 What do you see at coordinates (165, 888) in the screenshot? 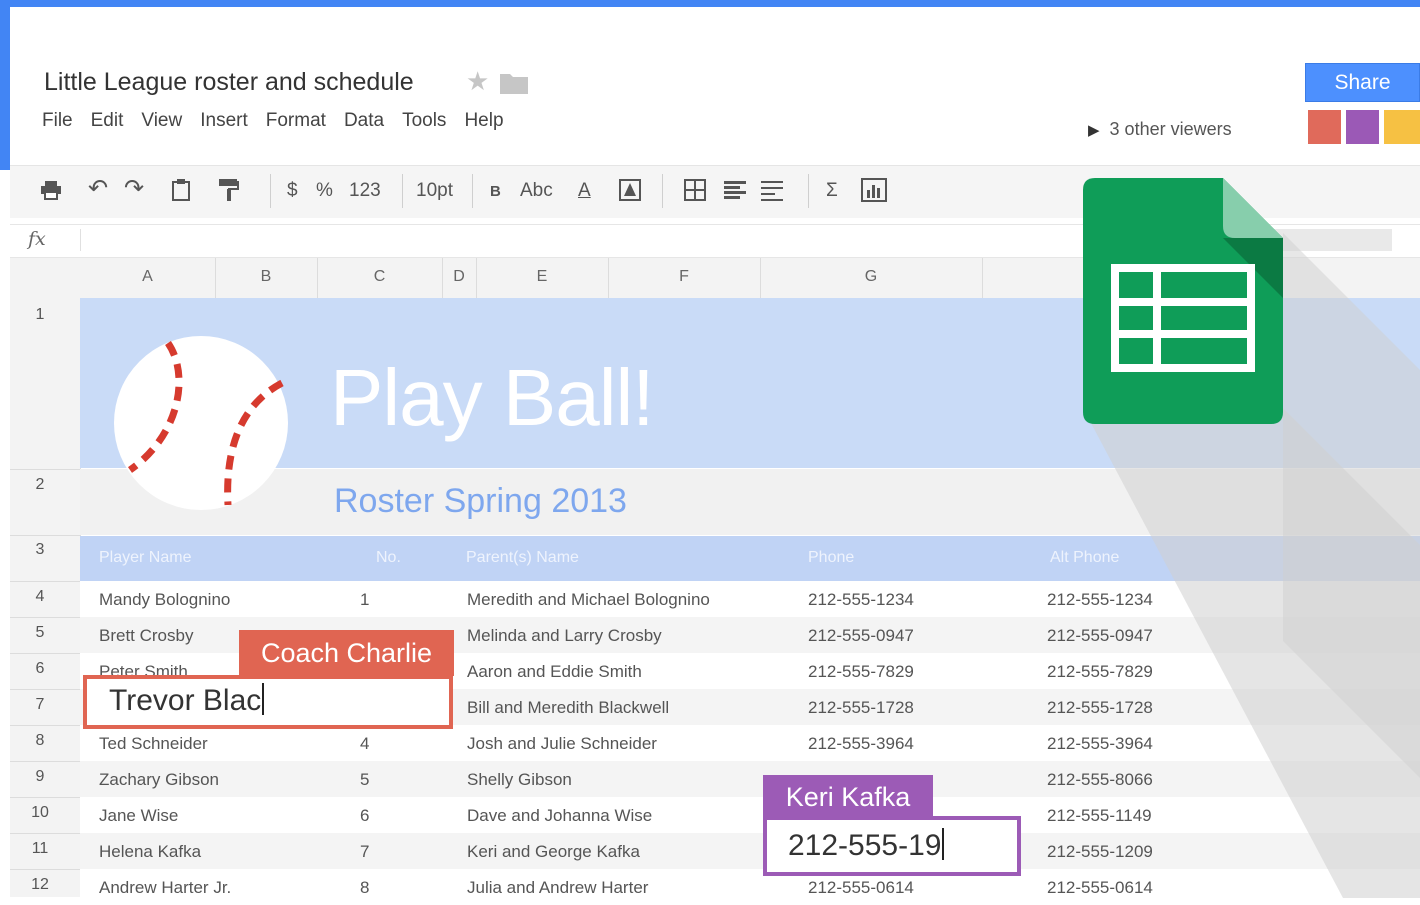
I see `cell-player-name: Andrew Harter Jr.` at bounding box center [165, 888].